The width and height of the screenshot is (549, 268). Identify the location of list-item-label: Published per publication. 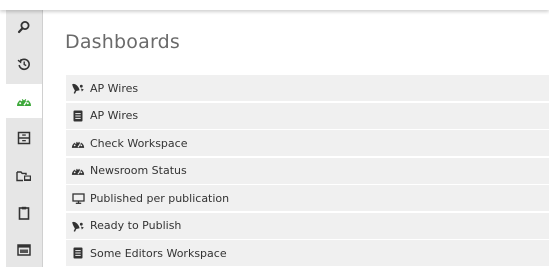
(160, 198).